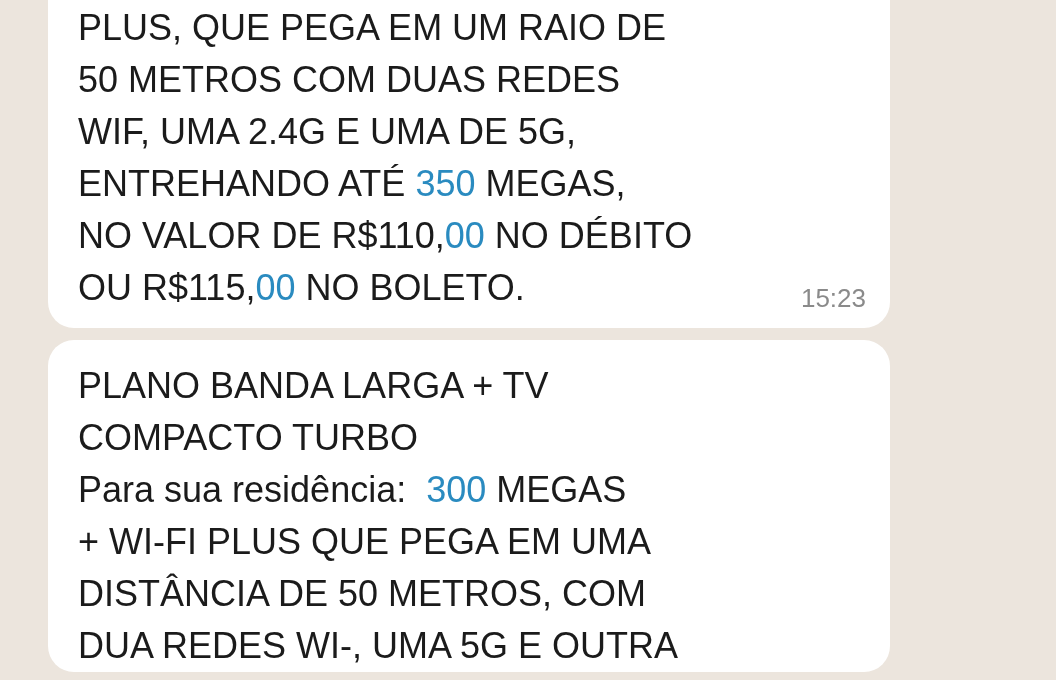 This screenshot has height=680, width=1056. What do you see at coordinates (833, 298) in the screenshot?
I see `message-time: 15:23` at bounding box center [833, 298].